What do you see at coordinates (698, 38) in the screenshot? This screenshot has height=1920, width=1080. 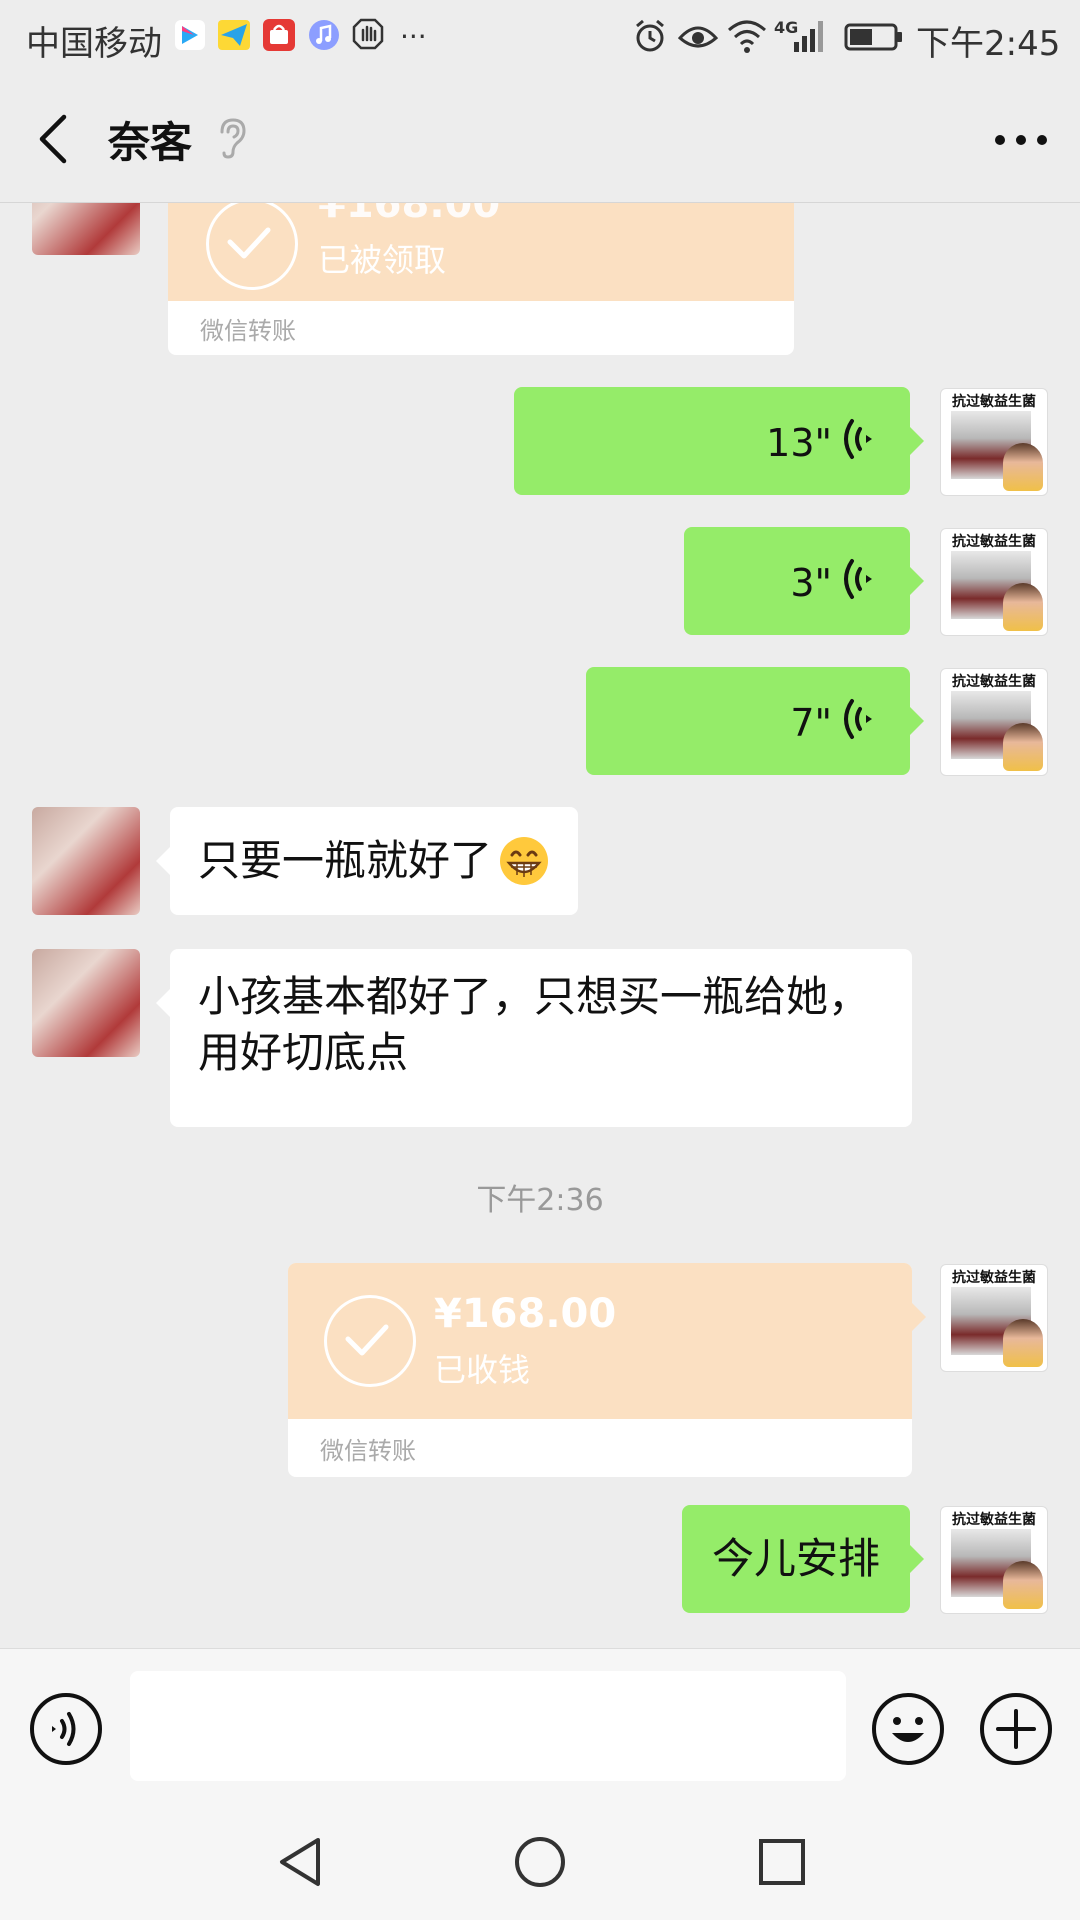 I see `eye-icon` at bounding box center [698, 38].